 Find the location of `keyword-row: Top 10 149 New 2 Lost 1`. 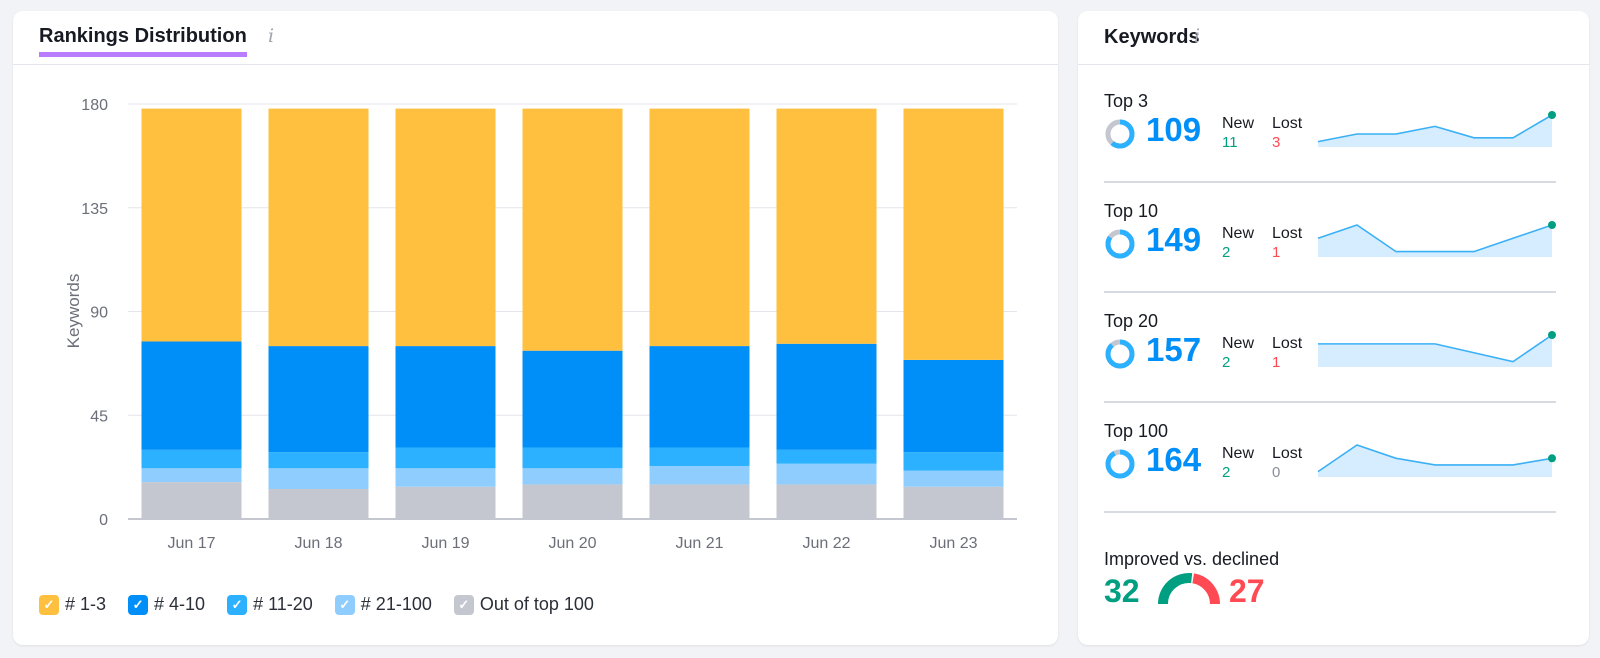

keyword-row: Top 10 149 New 2 Lost 1 is located at coordinates (1334, 257).